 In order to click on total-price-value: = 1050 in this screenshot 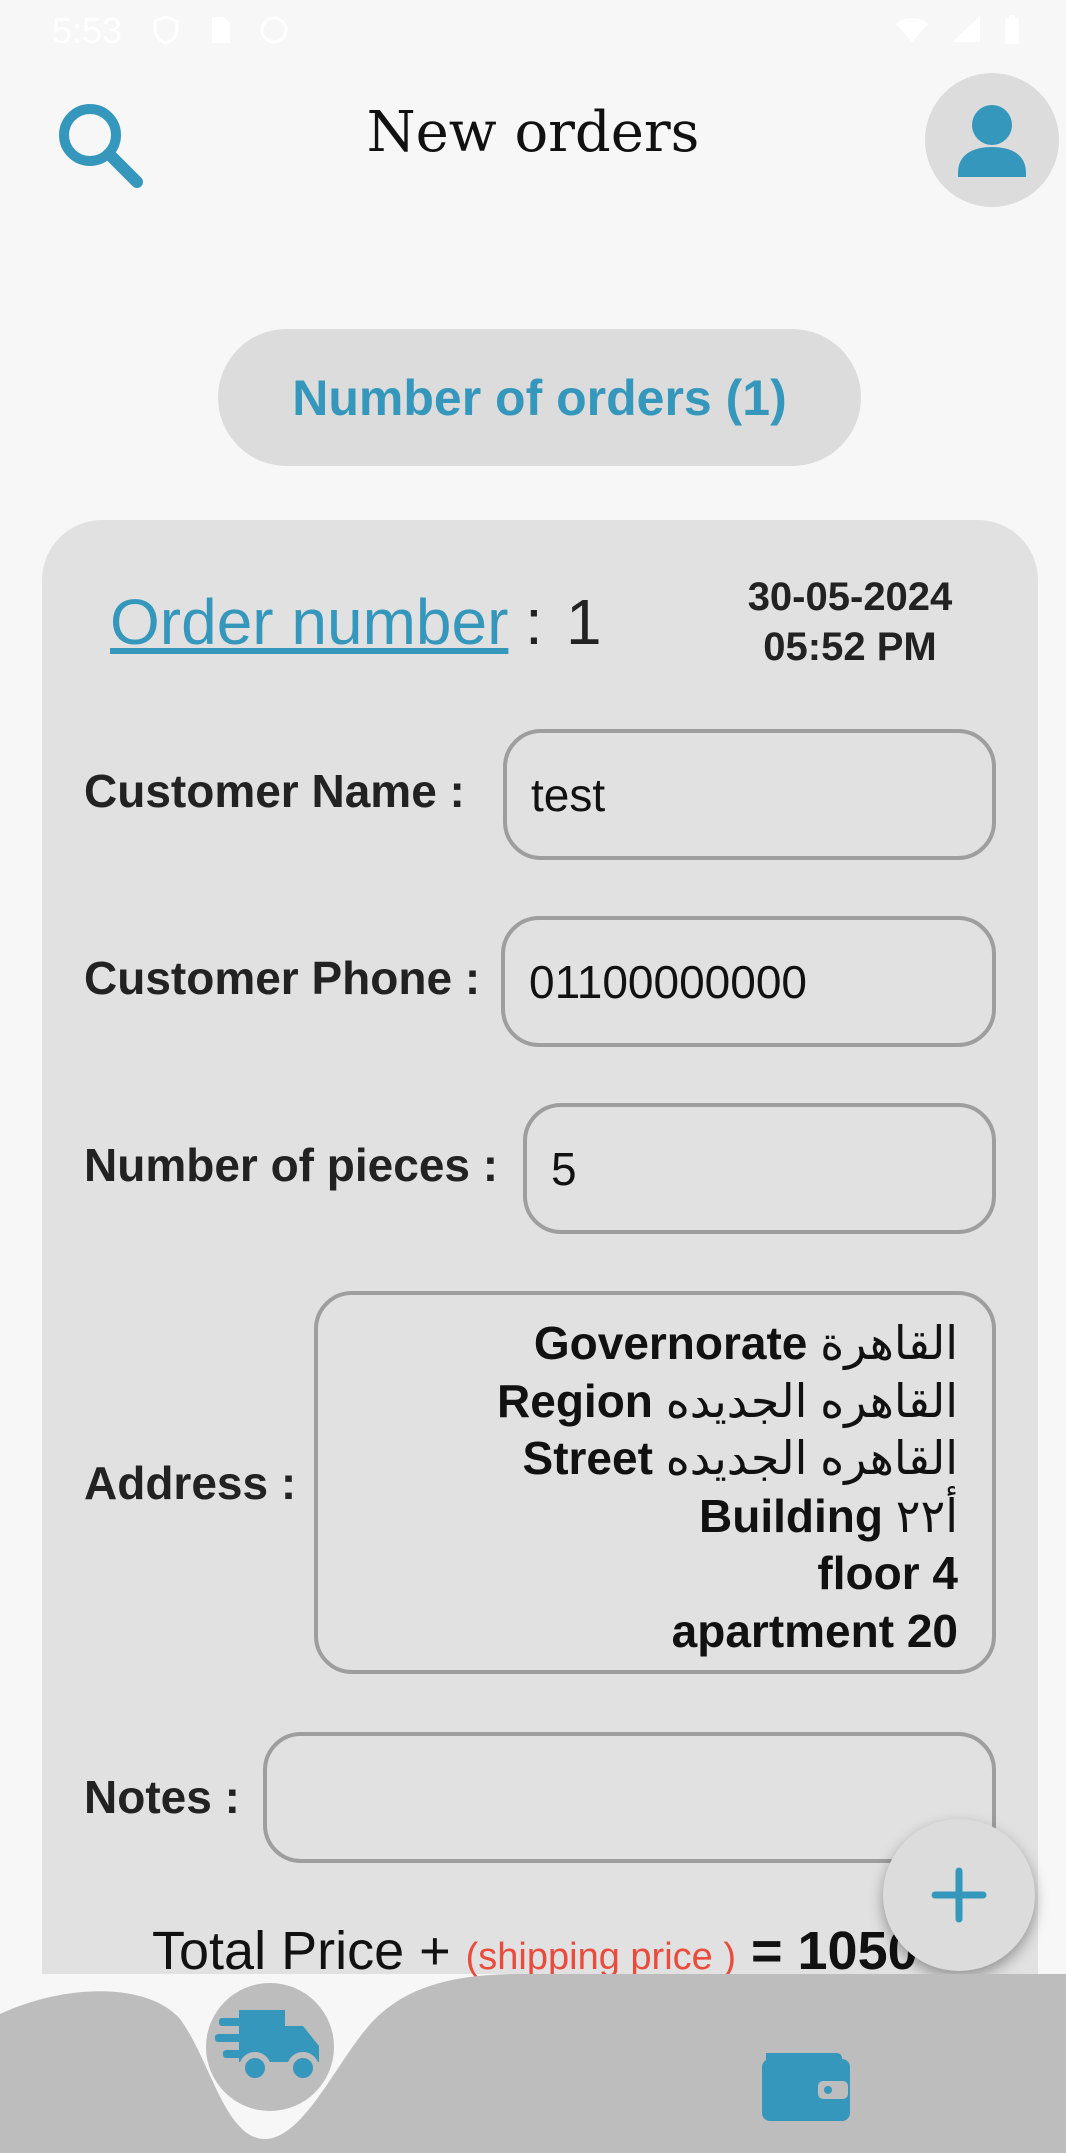, I will do `click(826, 1951)`.